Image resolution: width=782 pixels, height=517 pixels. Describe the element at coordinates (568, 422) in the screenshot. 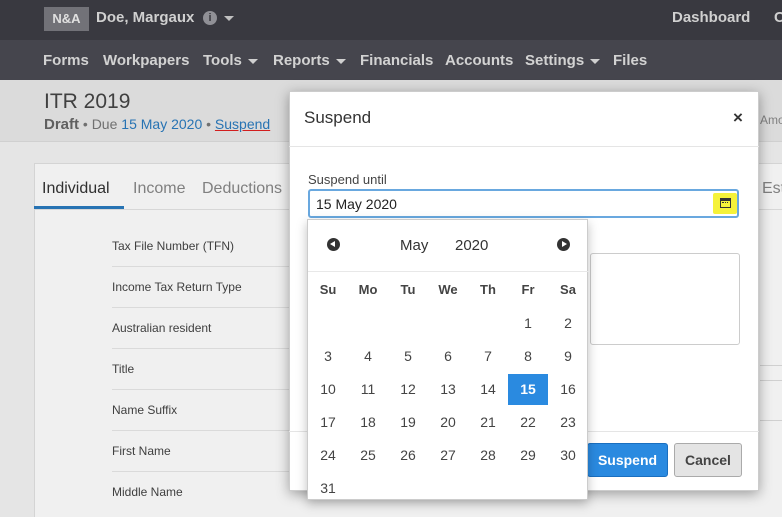

I see `calendar-day: 23` at that location.